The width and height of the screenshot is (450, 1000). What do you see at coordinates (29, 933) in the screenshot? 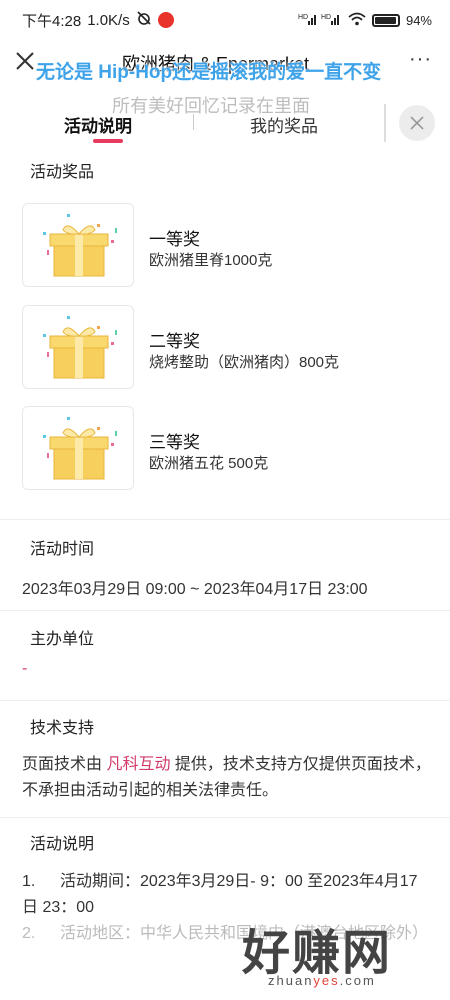
I see `list-number: 2.` at bounding box center [29, 933].